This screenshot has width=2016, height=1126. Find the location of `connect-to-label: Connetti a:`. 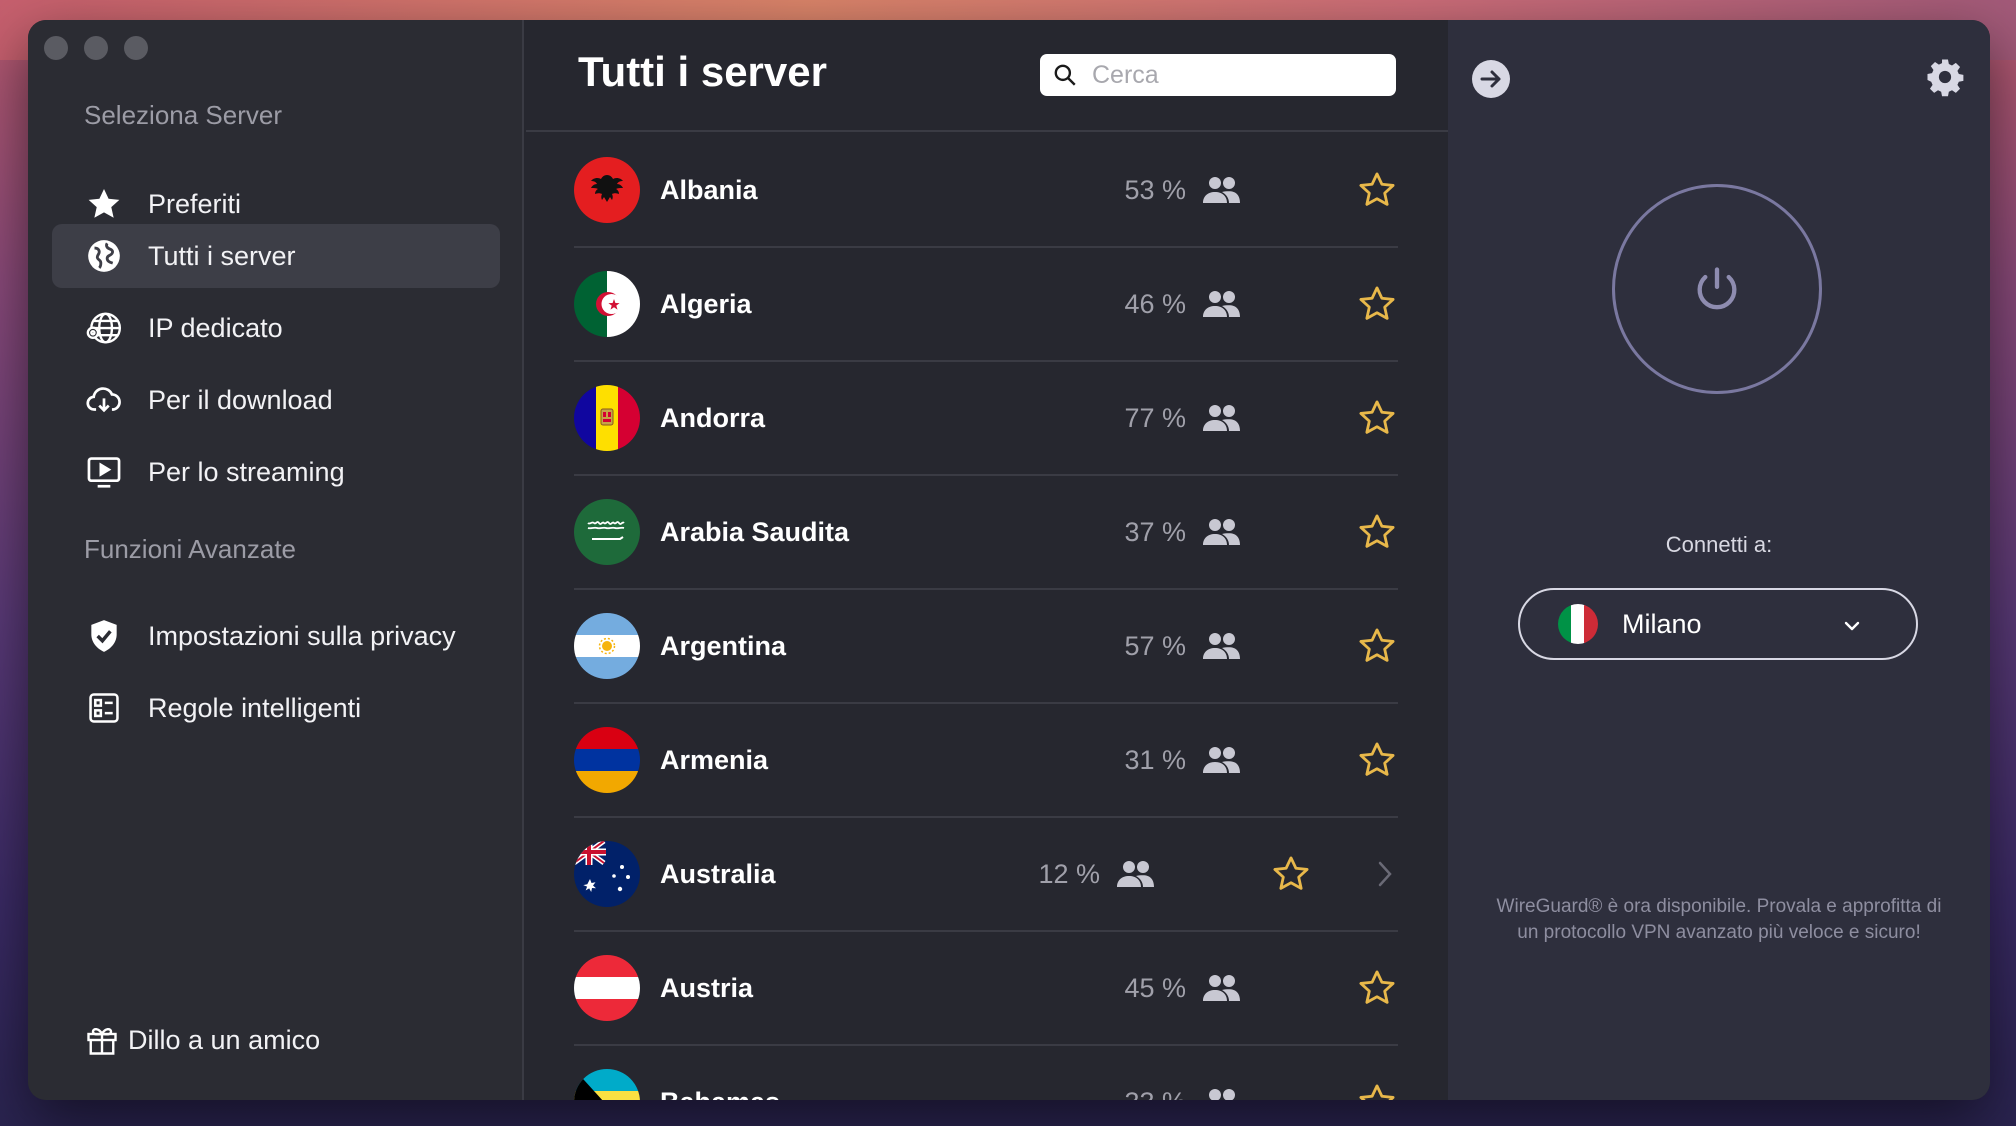

connect-to-label: Connetti a: is located at coordinates (1719, 544).